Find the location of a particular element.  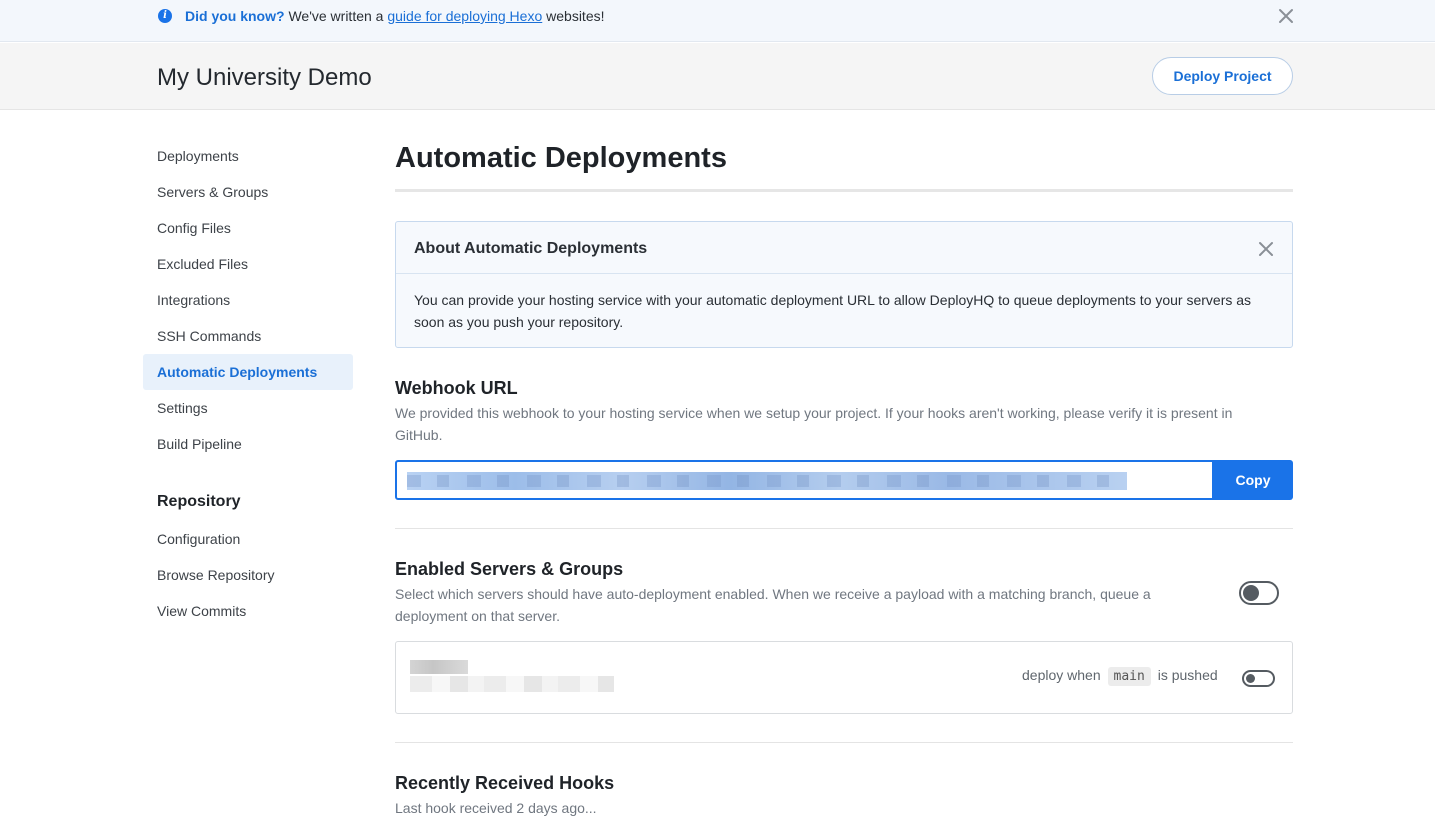

notice-text-before: We've written a is located at coordinates (336, 16).